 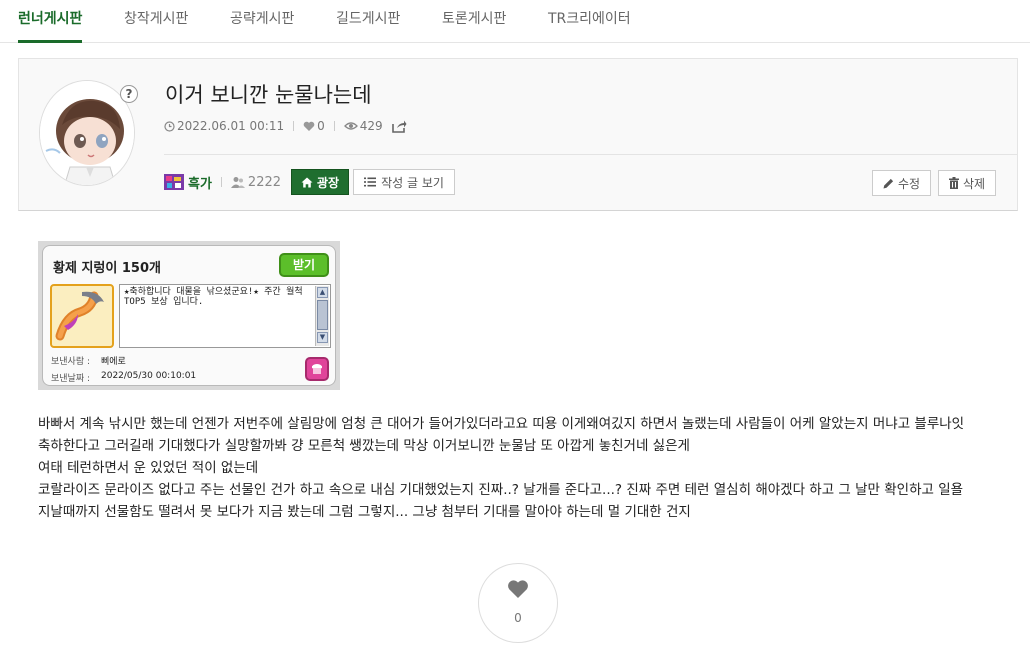 What do you see at coordinates (264, 182) in the screenshot?
I see `level-value: 2222` at bounding box center [264, 182].